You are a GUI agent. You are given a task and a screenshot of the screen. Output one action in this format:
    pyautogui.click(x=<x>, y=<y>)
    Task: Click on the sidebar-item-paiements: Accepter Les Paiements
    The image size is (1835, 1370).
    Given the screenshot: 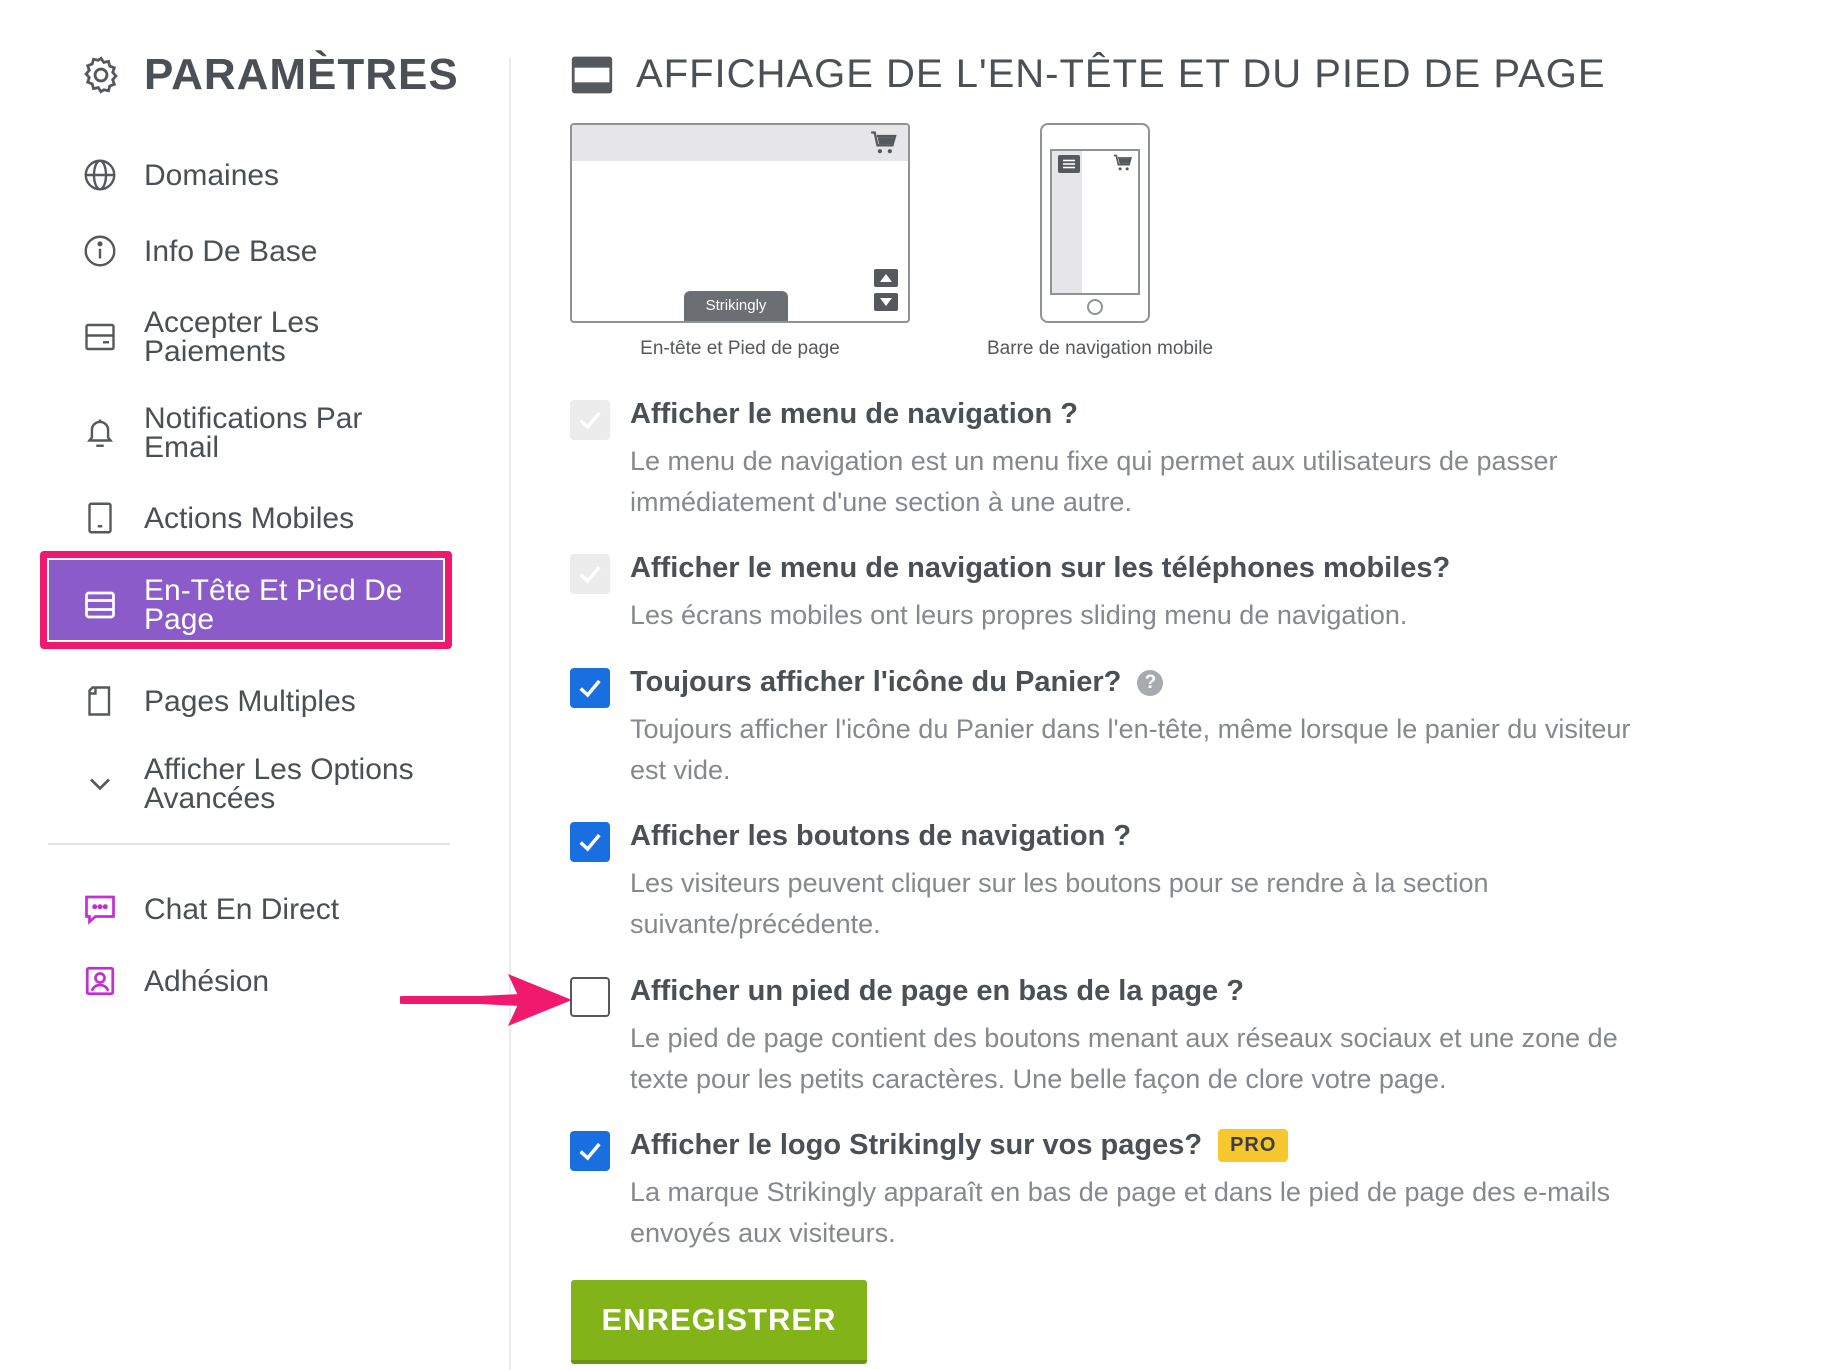 What is the action you would take?
    pyautogui.click(x=201, y=337)
    